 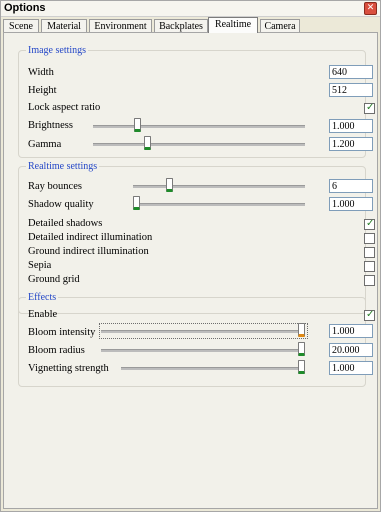 What do you see at coordinates (351, 204) in the screenshot?
I see `shadow-quality-input: 1.000` at bounding box center [351, 204].